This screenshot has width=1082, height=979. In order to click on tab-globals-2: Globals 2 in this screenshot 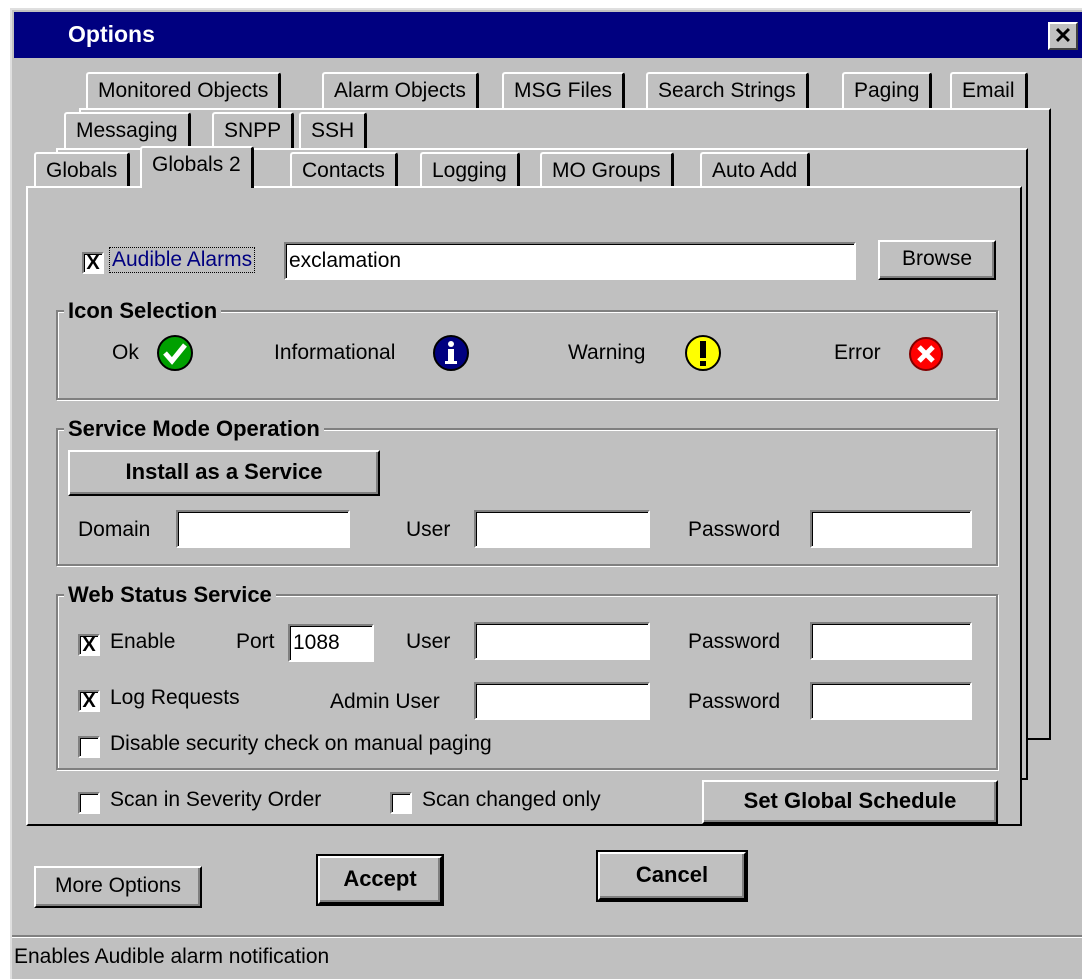, I will do `click(197, 167)`.